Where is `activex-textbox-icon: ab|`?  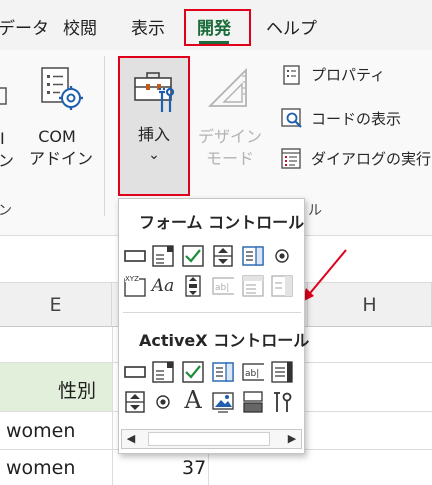 activex-textbox-icon: ab| is located at coordinates (253, 372).